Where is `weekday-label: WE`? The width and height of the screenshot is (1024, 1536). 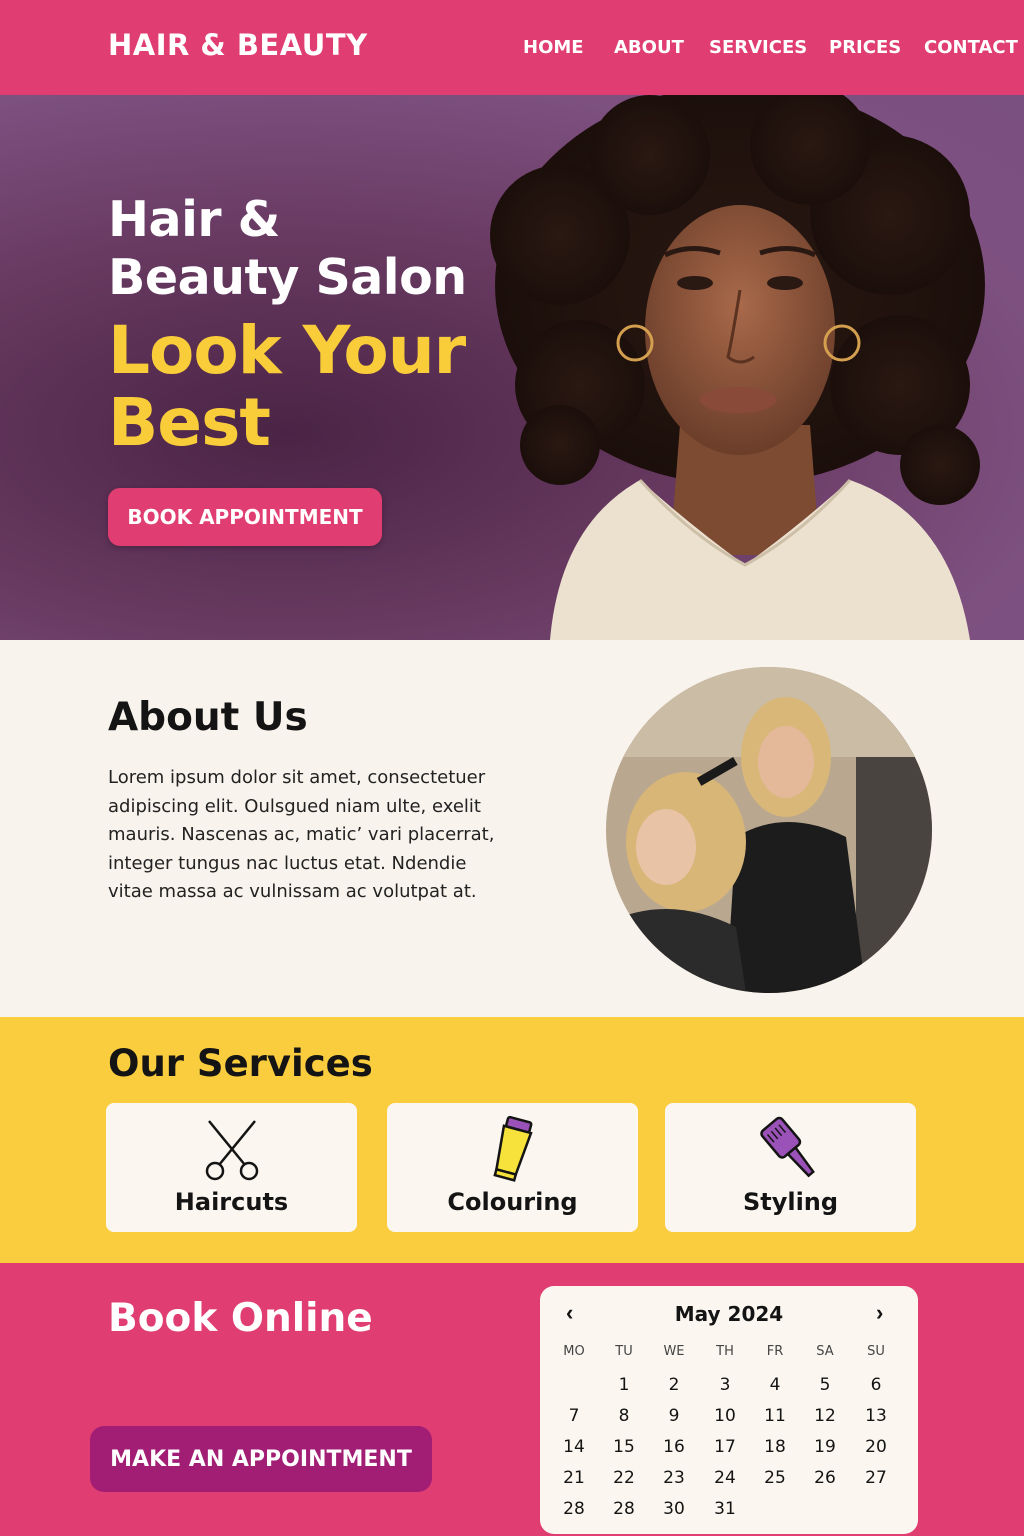 weekday-label: WE is located at coordinates (674, 1351).